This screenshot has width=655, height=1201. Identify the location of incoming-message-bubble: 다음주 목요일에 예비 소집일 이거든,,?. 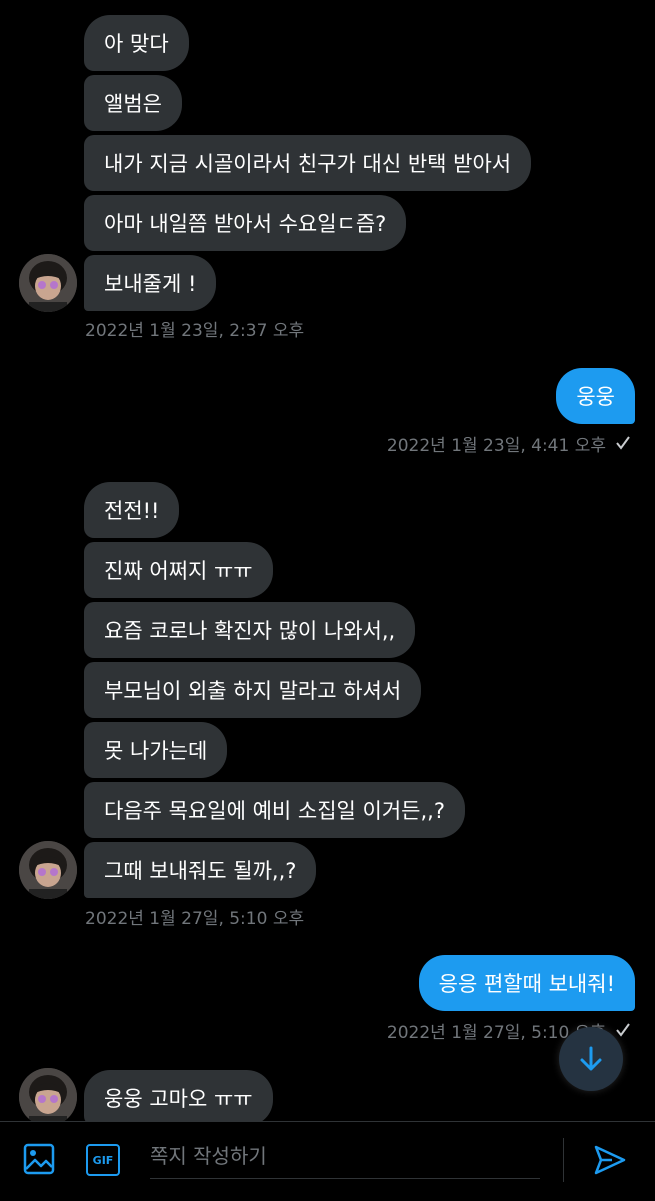
(274, 810).